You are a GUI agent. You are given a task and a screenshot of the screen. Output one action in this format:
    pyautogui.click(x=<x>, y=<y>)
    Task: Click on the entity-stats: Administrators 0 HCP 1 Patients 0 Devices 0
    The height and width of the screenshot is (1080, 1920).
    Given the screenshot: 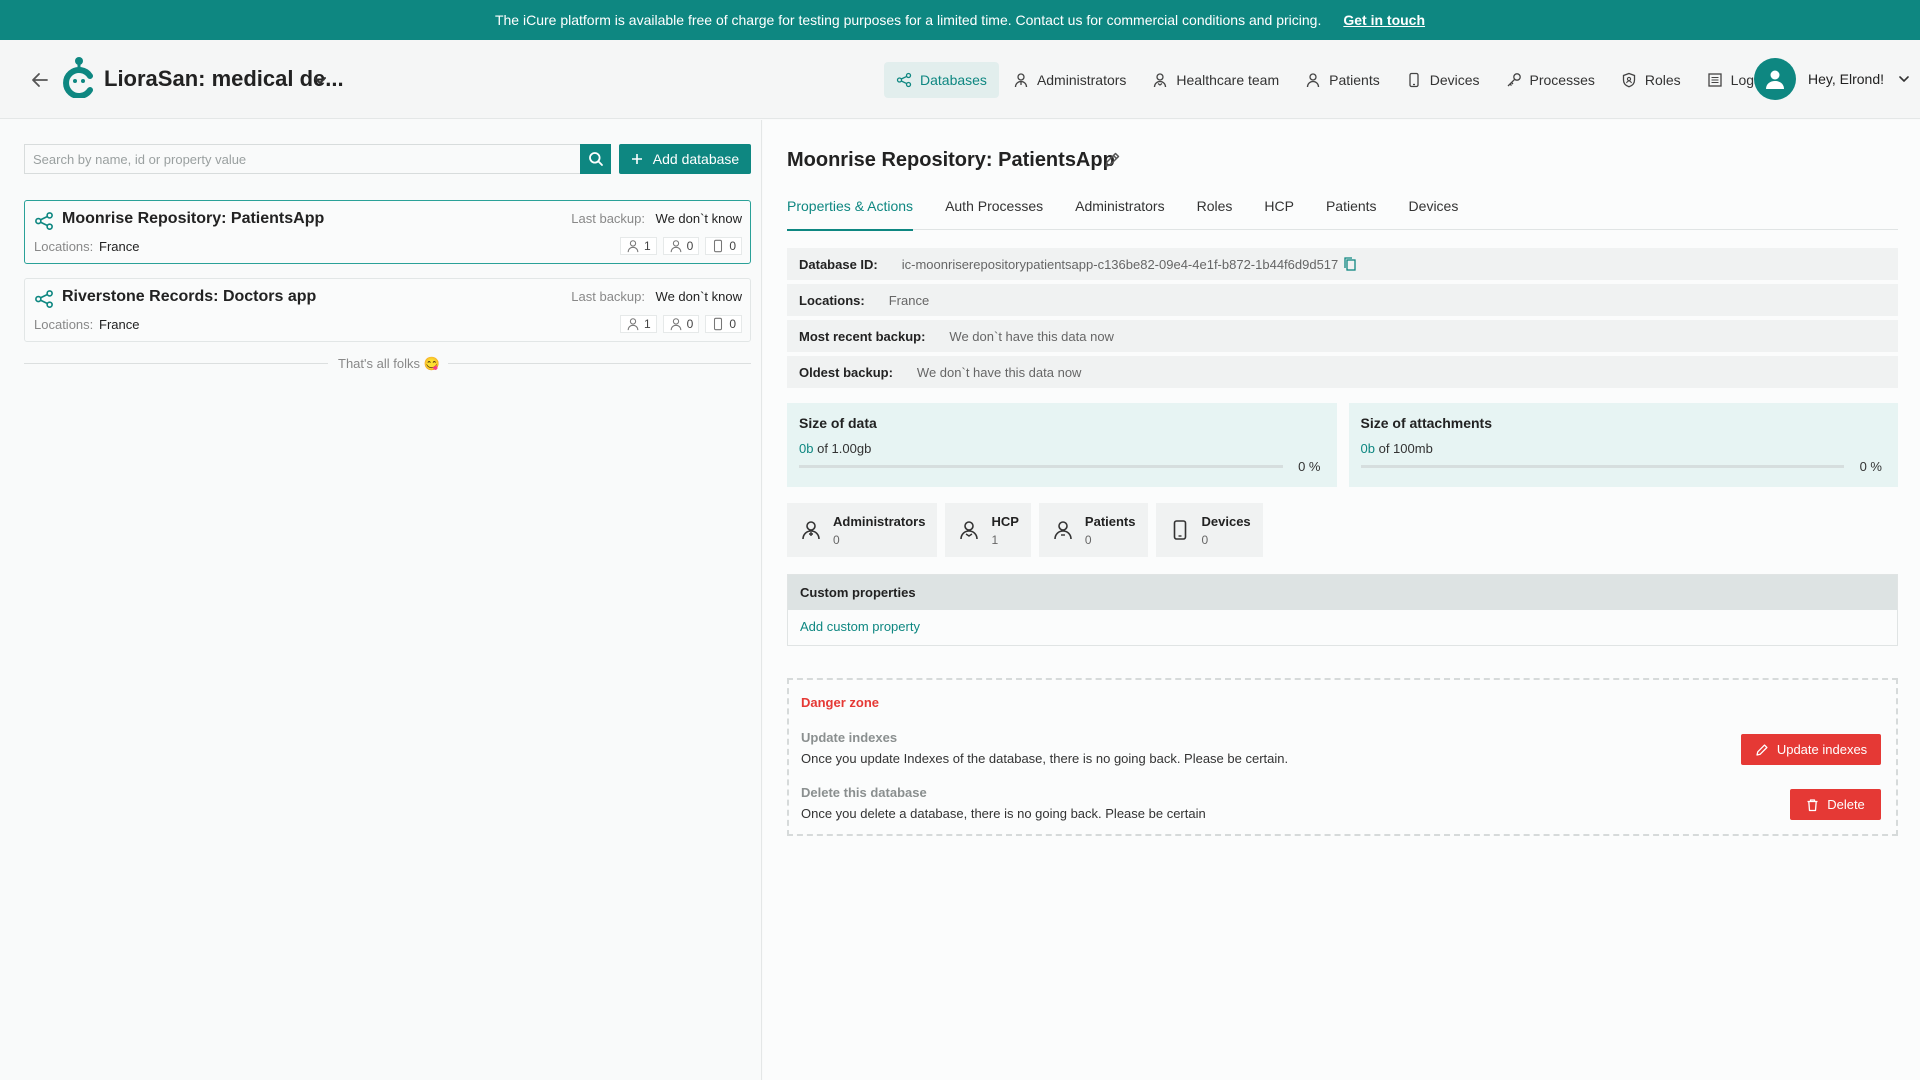 What is the action you would take?
    pyautogui.click(x=1025, y=530)
    